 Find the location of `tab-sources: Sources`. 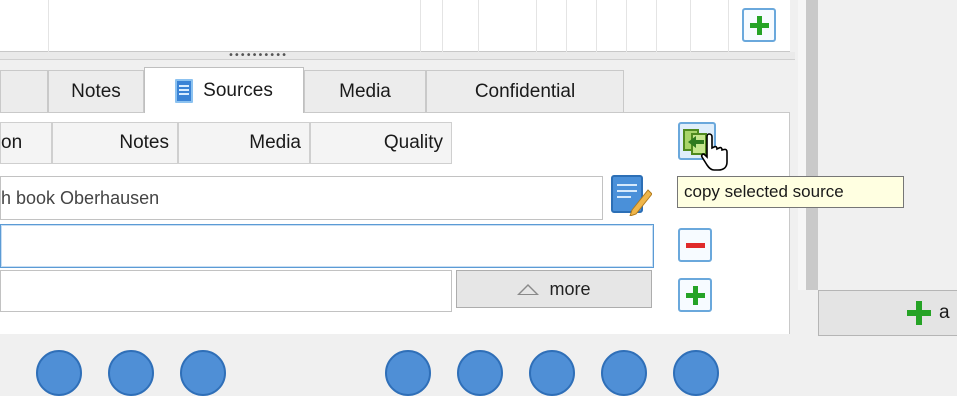

tab-sources: Sources is located at coordinates (224, 90).